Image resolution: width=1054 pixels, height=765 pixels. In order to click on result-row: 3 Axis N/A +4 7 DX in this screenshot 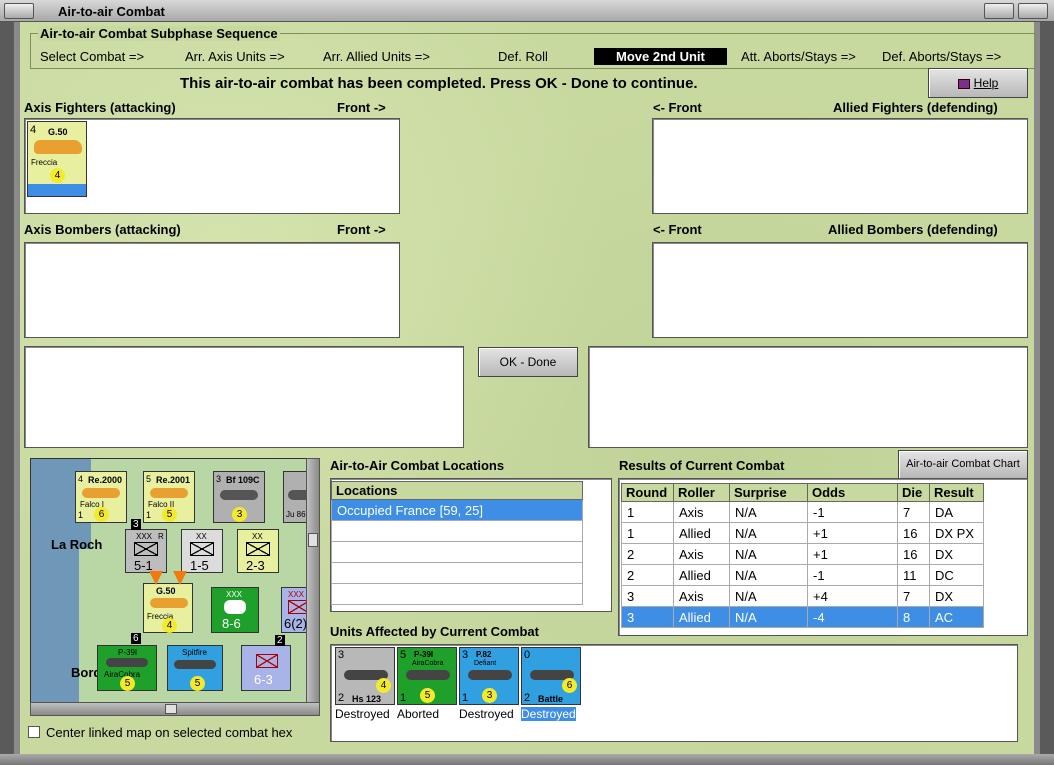, I will do `click(802, 596)`.